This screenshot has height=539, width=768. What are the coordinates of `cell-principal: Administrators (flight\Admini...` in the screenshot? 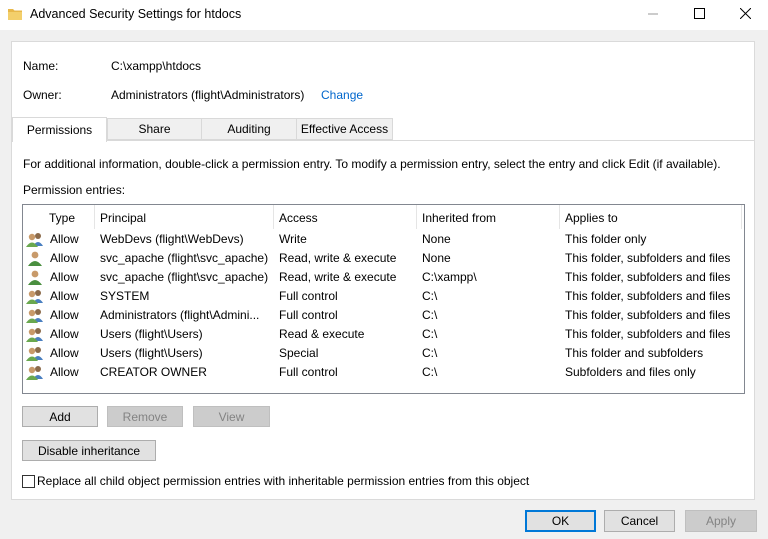 It's located at (180, 315).